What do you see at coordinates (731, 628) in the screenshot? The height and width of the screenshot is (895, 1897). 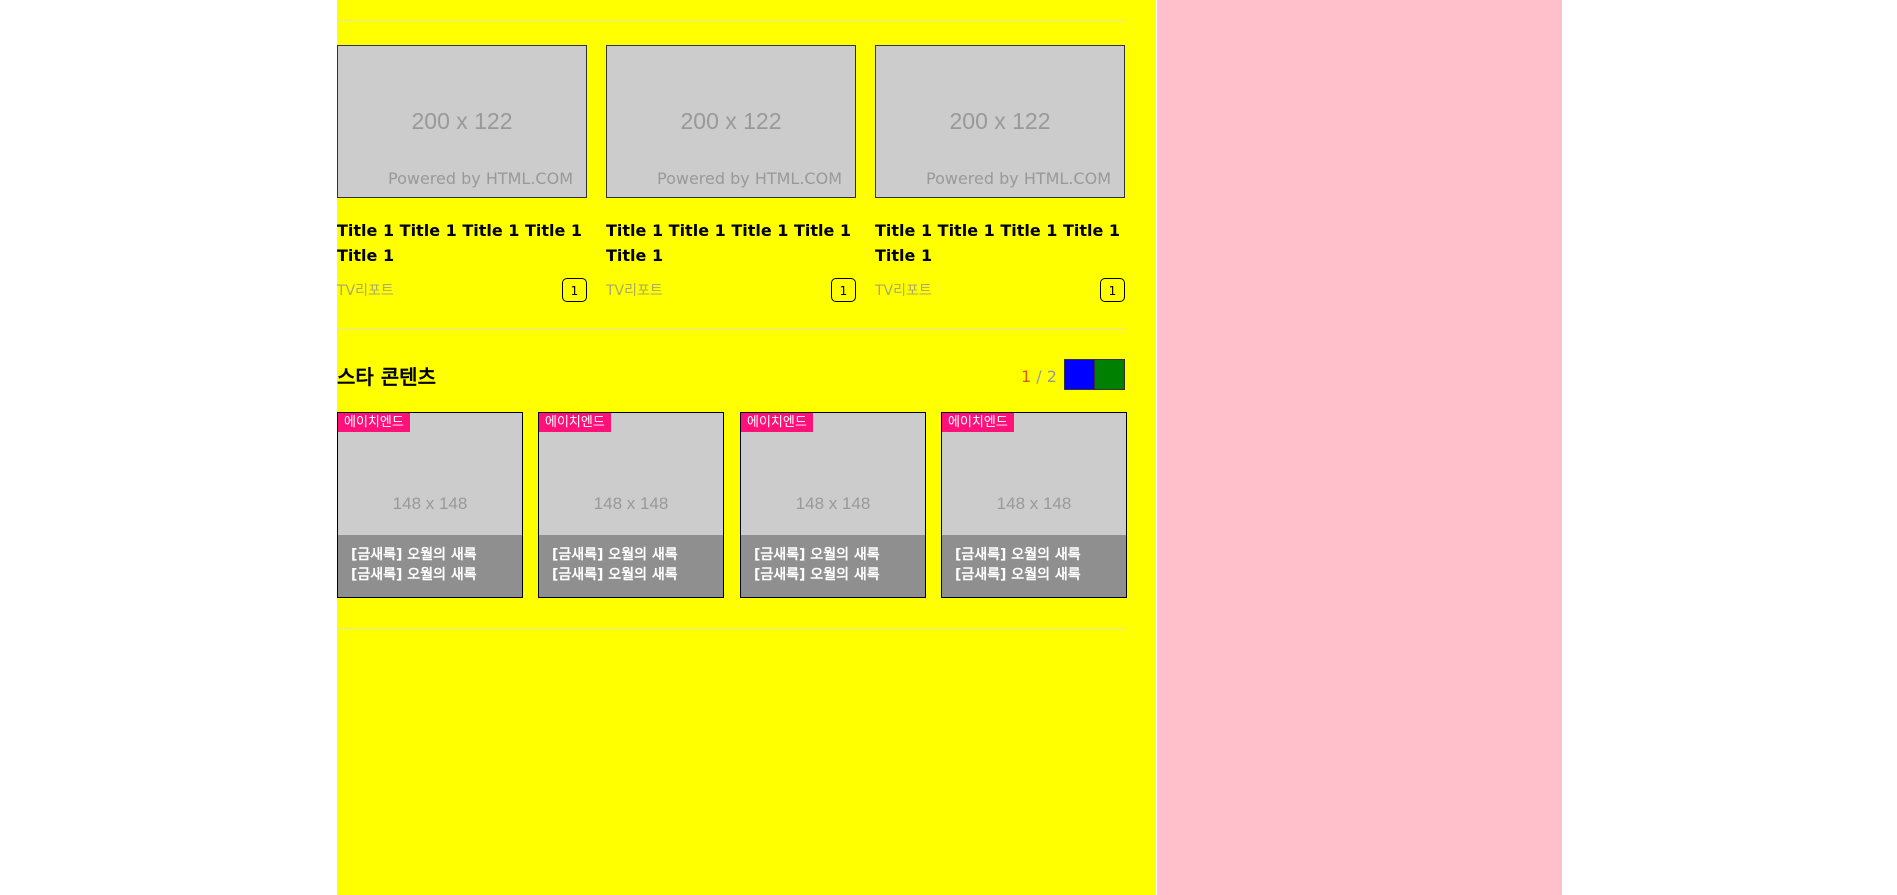 I see `bottom-divider` at bounding box center [731, 628].